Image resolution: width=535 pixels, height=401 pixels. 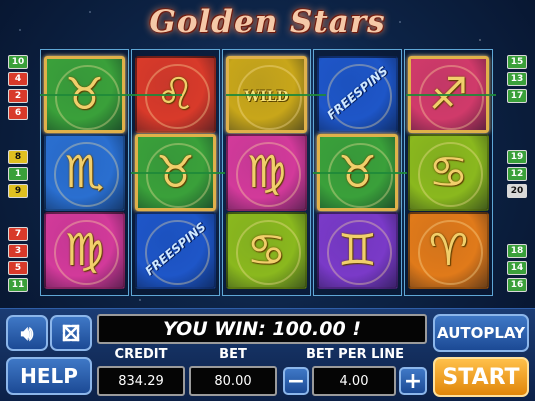 What do you see at coordinates (18, 191) in the screenshot?
I see `payline-badge: 9` at bounding box center [18, 191].